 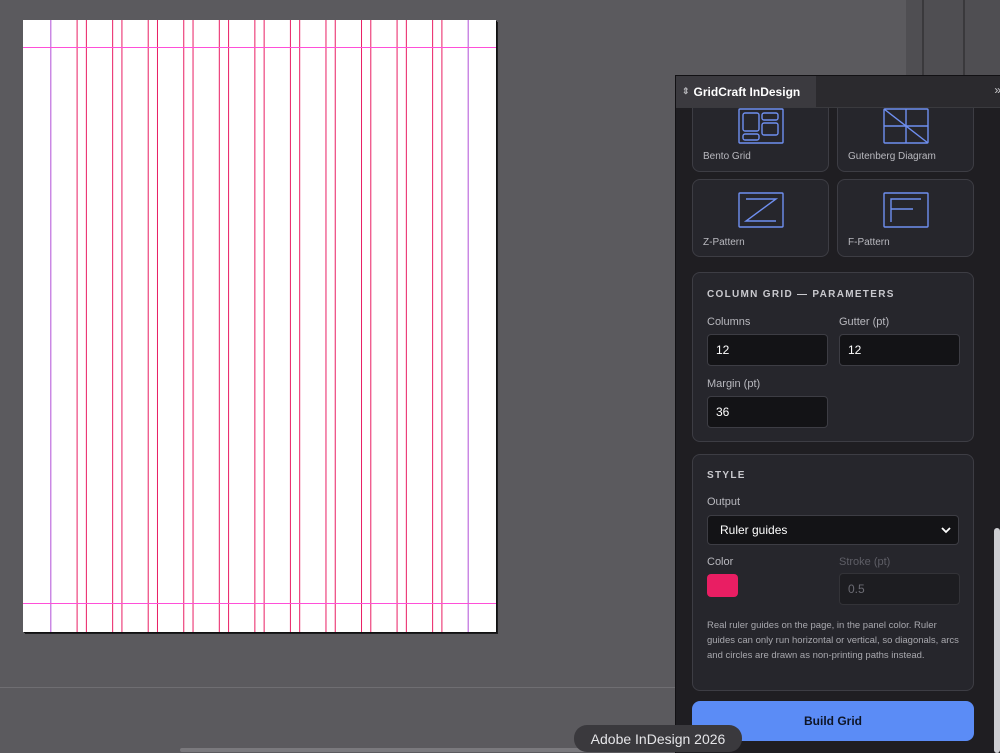 I want to click on preset-card-z-pattern: Z-Pattern, so click(x=760, y=218).